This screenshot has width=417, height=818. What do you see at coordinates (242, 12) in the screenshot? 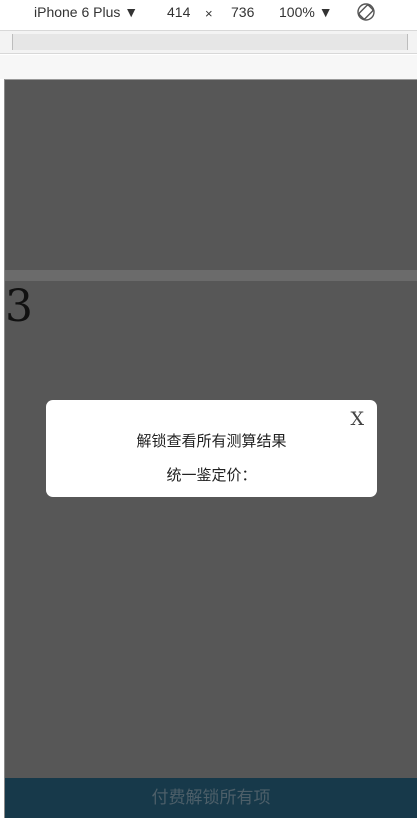
I see `height-field: 736` at bounding box center [242, 12].